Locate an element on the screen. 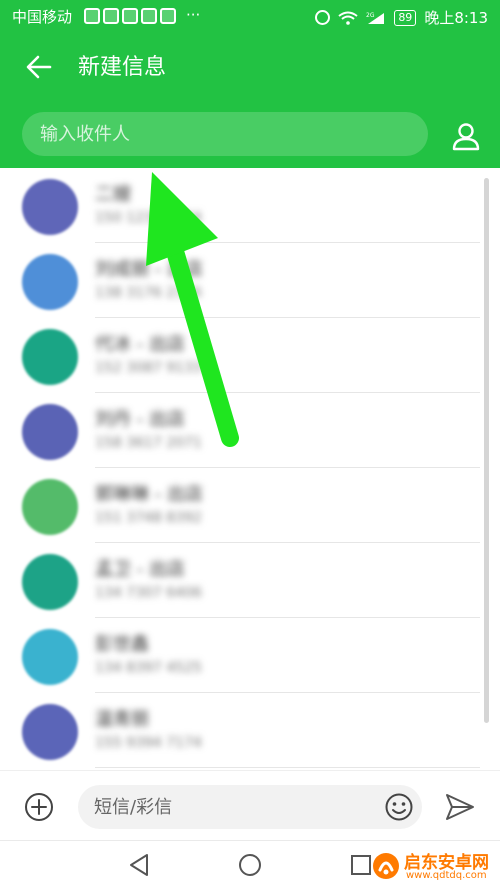  nav-home-icon is located at coordinates (250, 865).